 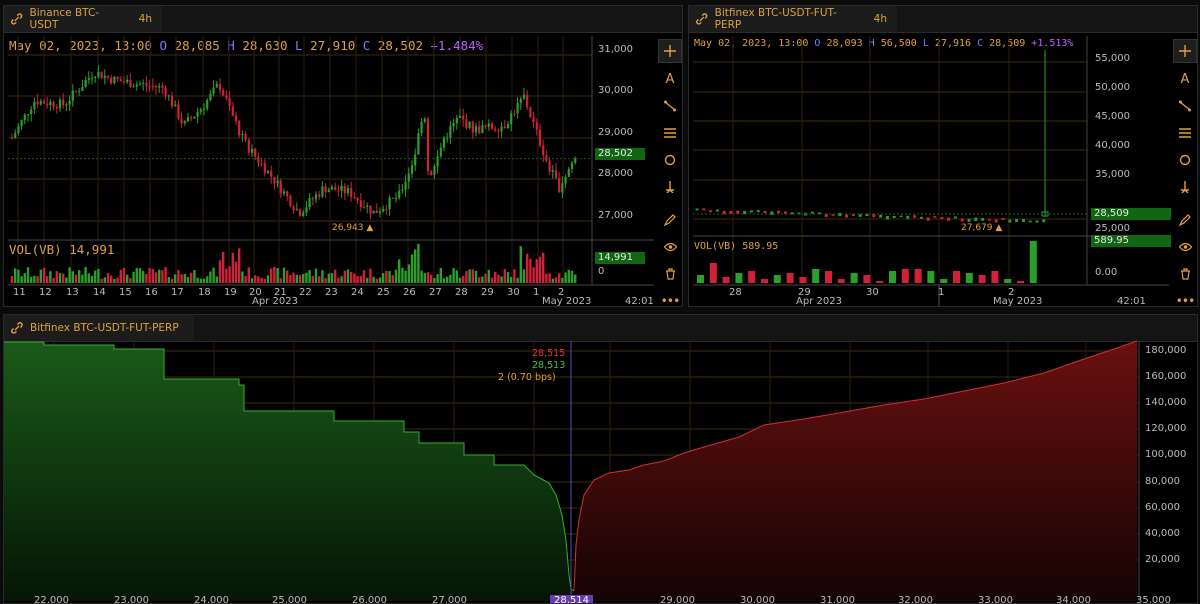 What do you see at coordinates (760, 246) in the screenshot?
I see `volume-value: 589.95` at bounding box center [760, 246].